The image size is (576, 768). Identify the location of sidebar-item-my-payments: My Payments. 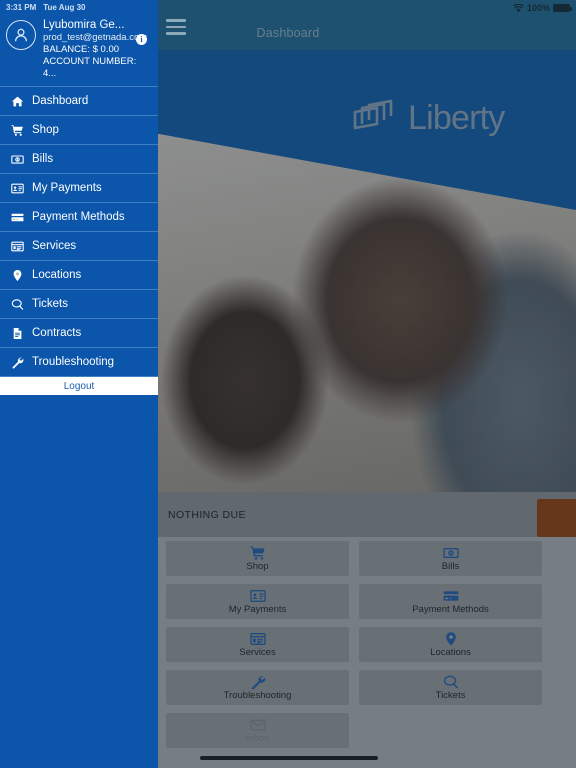
(79, 187).